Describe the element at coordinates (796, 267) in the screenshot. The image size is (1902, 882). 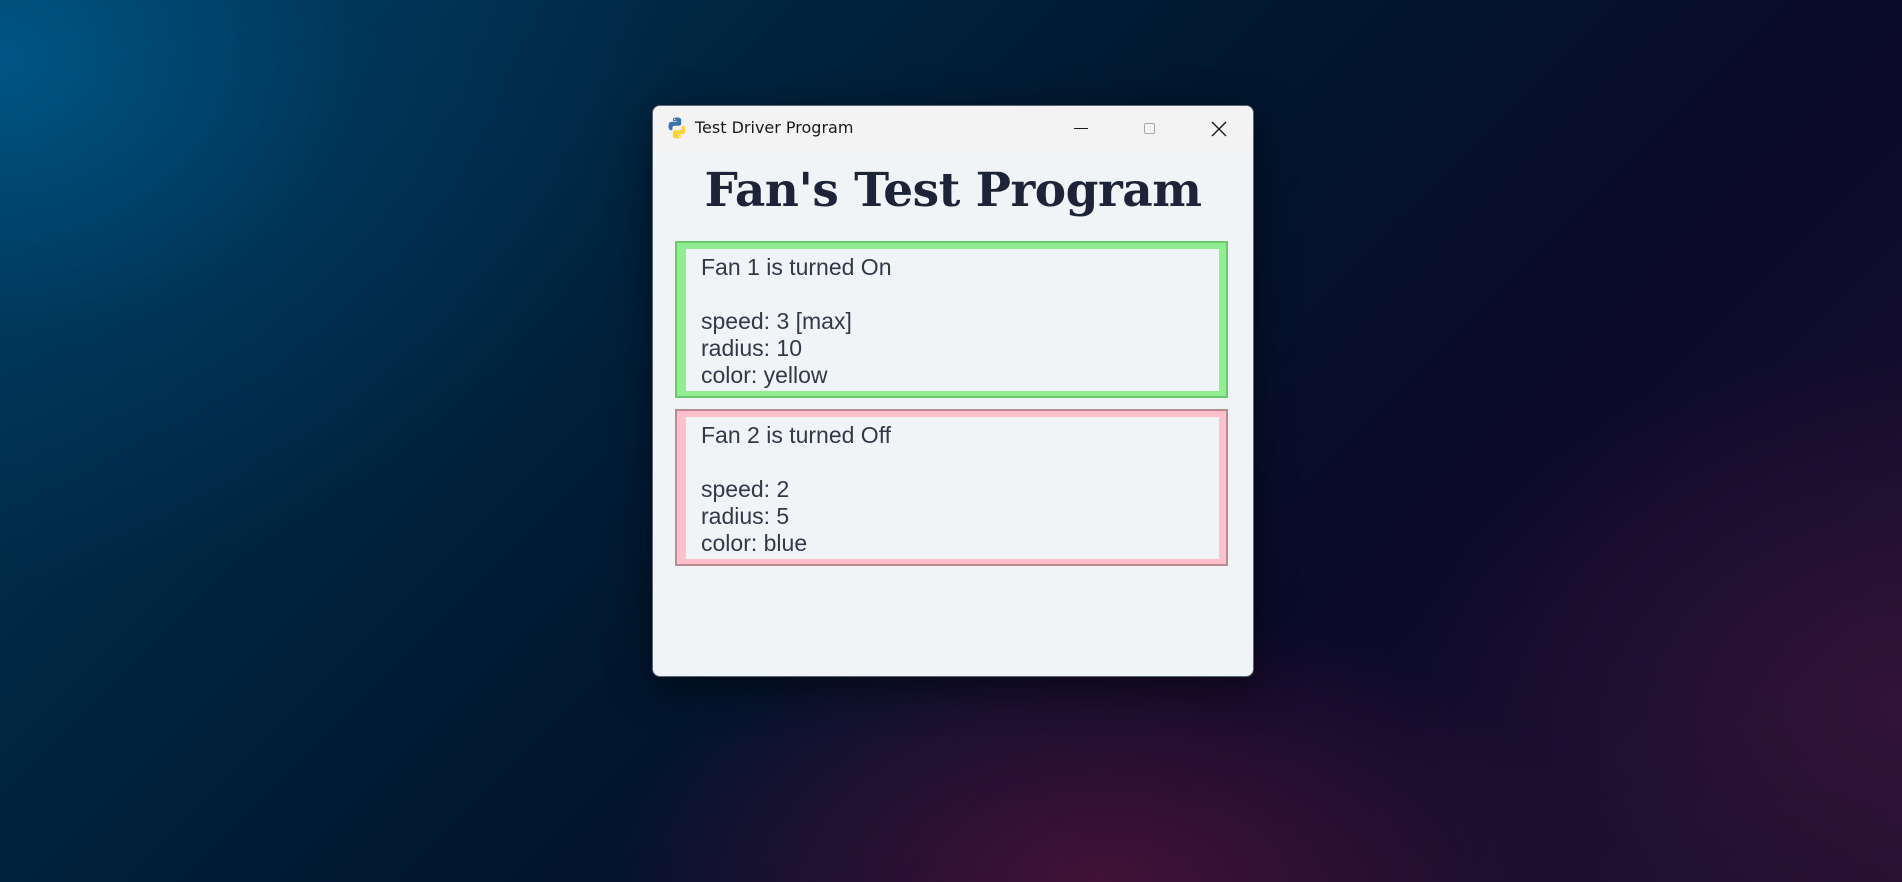
I see `fan-1-status: Fan 1 is turned On` at that location.